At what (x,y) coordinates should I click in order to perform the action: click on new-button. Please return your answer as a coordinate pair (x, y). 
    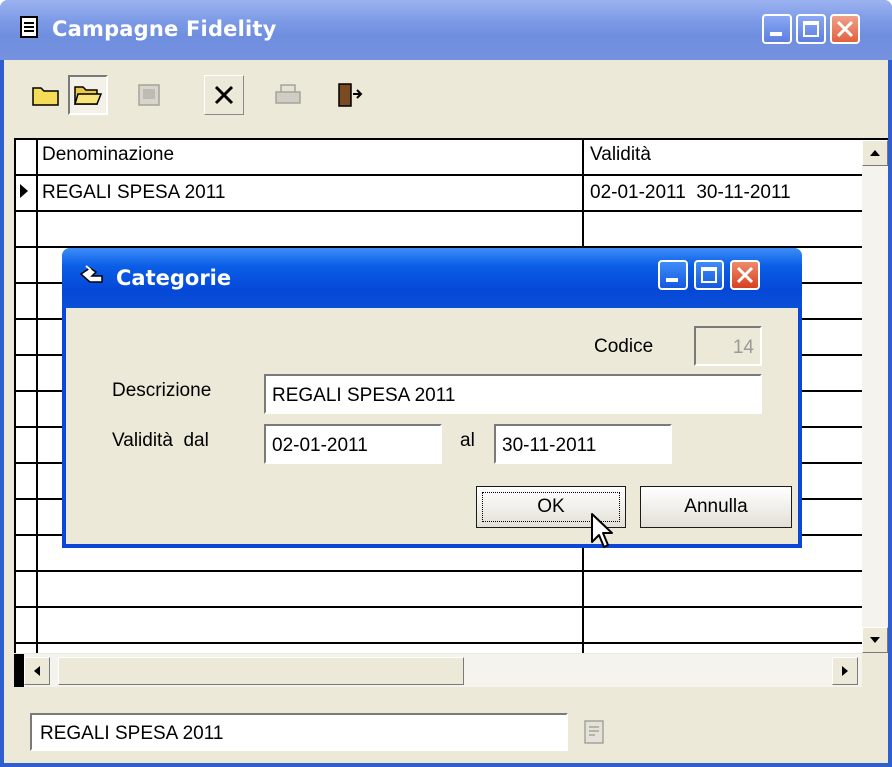
    Looking at the image, I should click on (46, 95).